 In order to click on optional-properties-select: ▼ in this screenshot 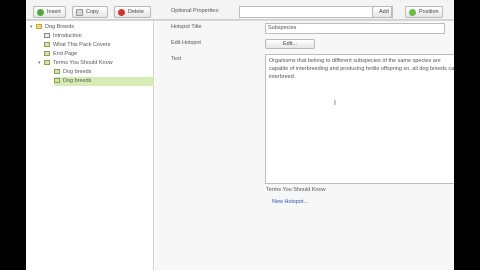, I will do `click(316, 12)`.